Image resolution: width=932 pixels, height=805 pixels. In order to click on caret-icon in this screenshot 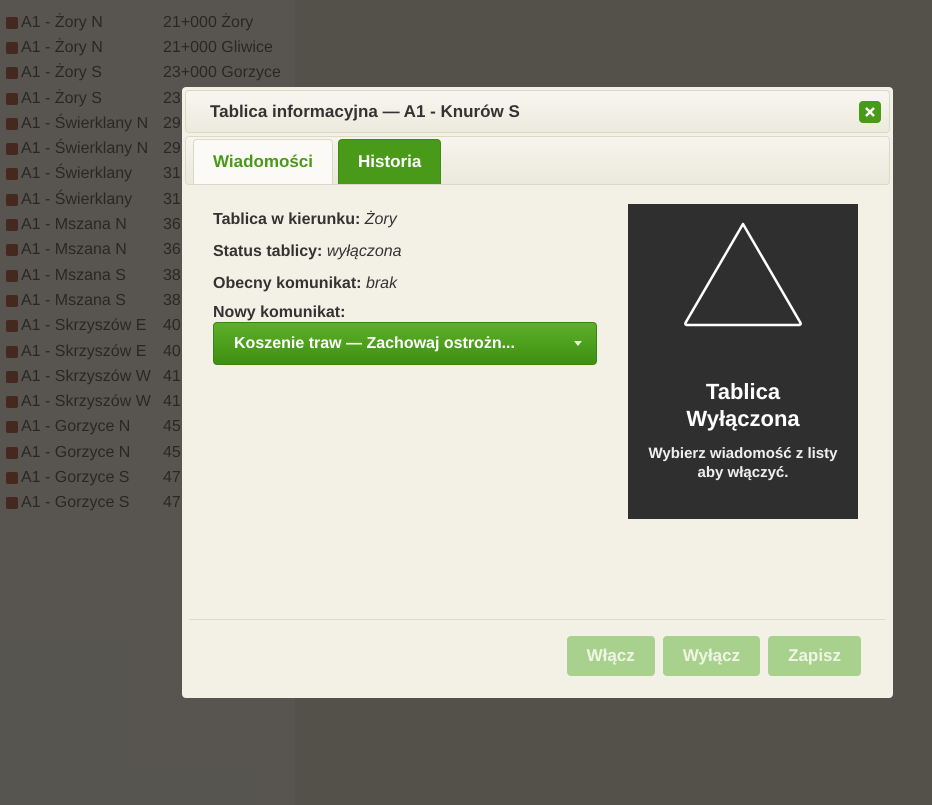, I will do `click(578, 343)`.